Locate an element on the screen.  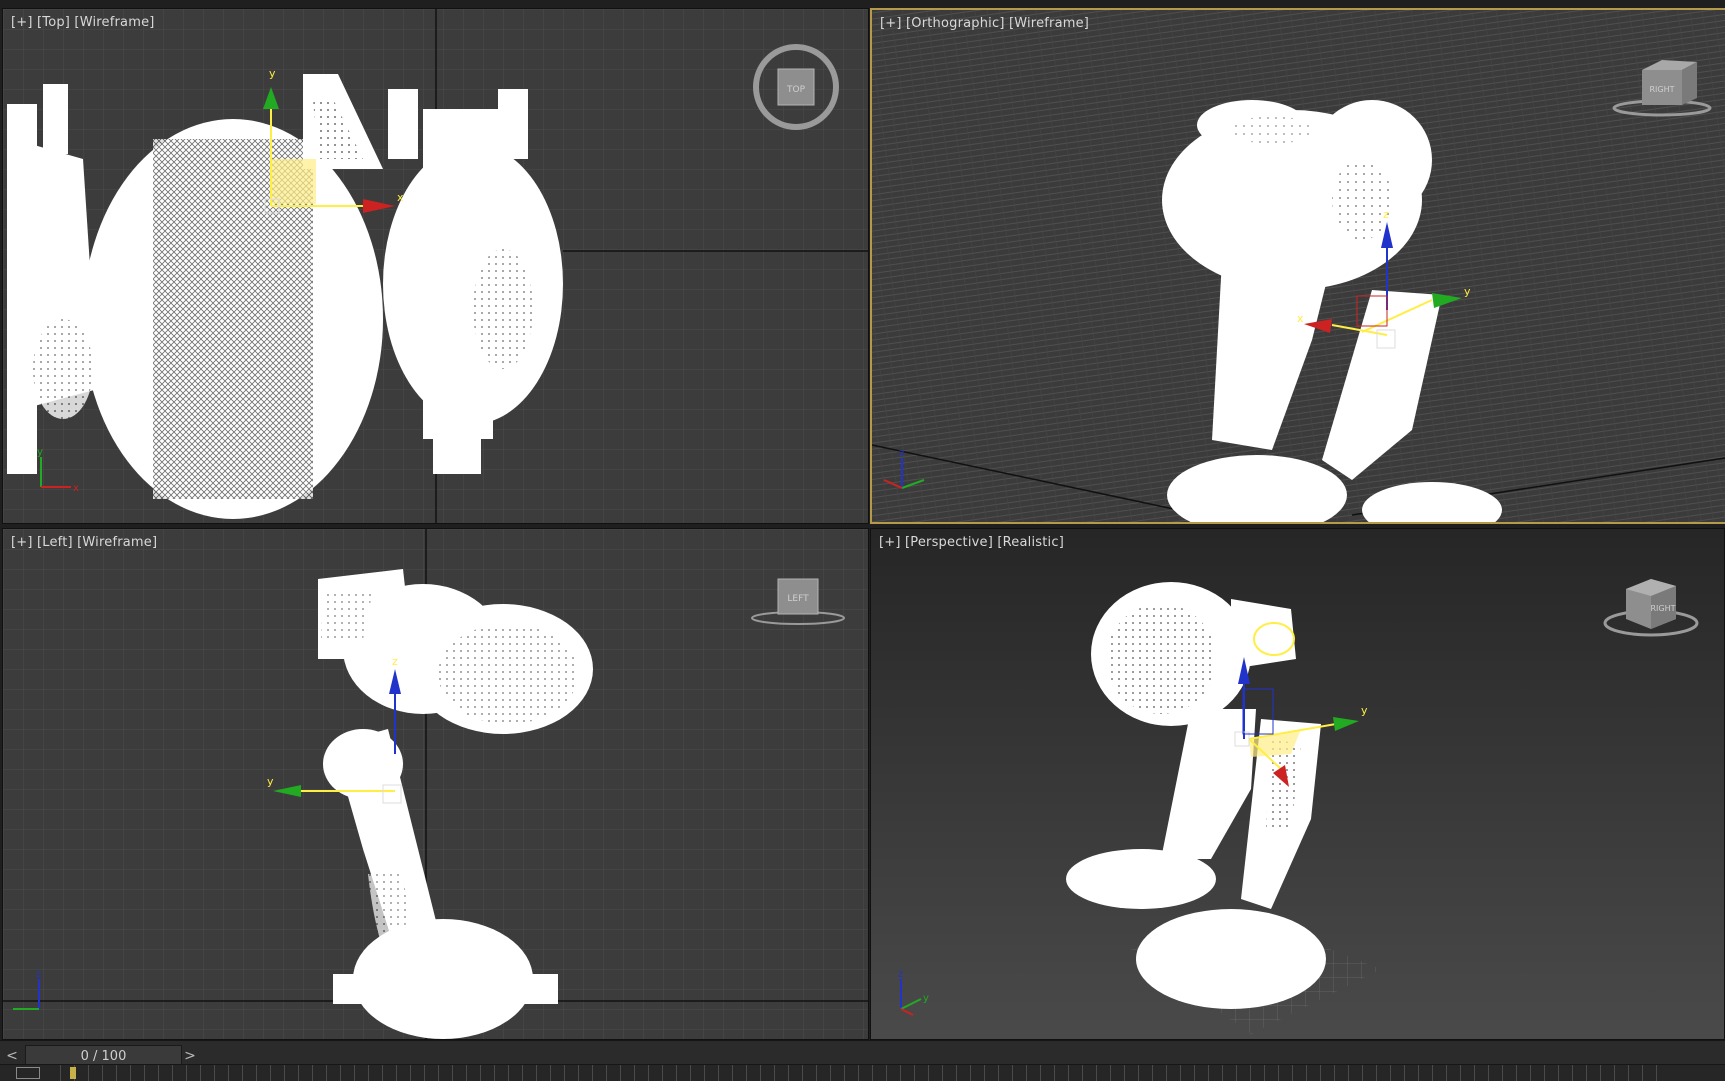
track-ticks is located at coordinates (862, 1073).